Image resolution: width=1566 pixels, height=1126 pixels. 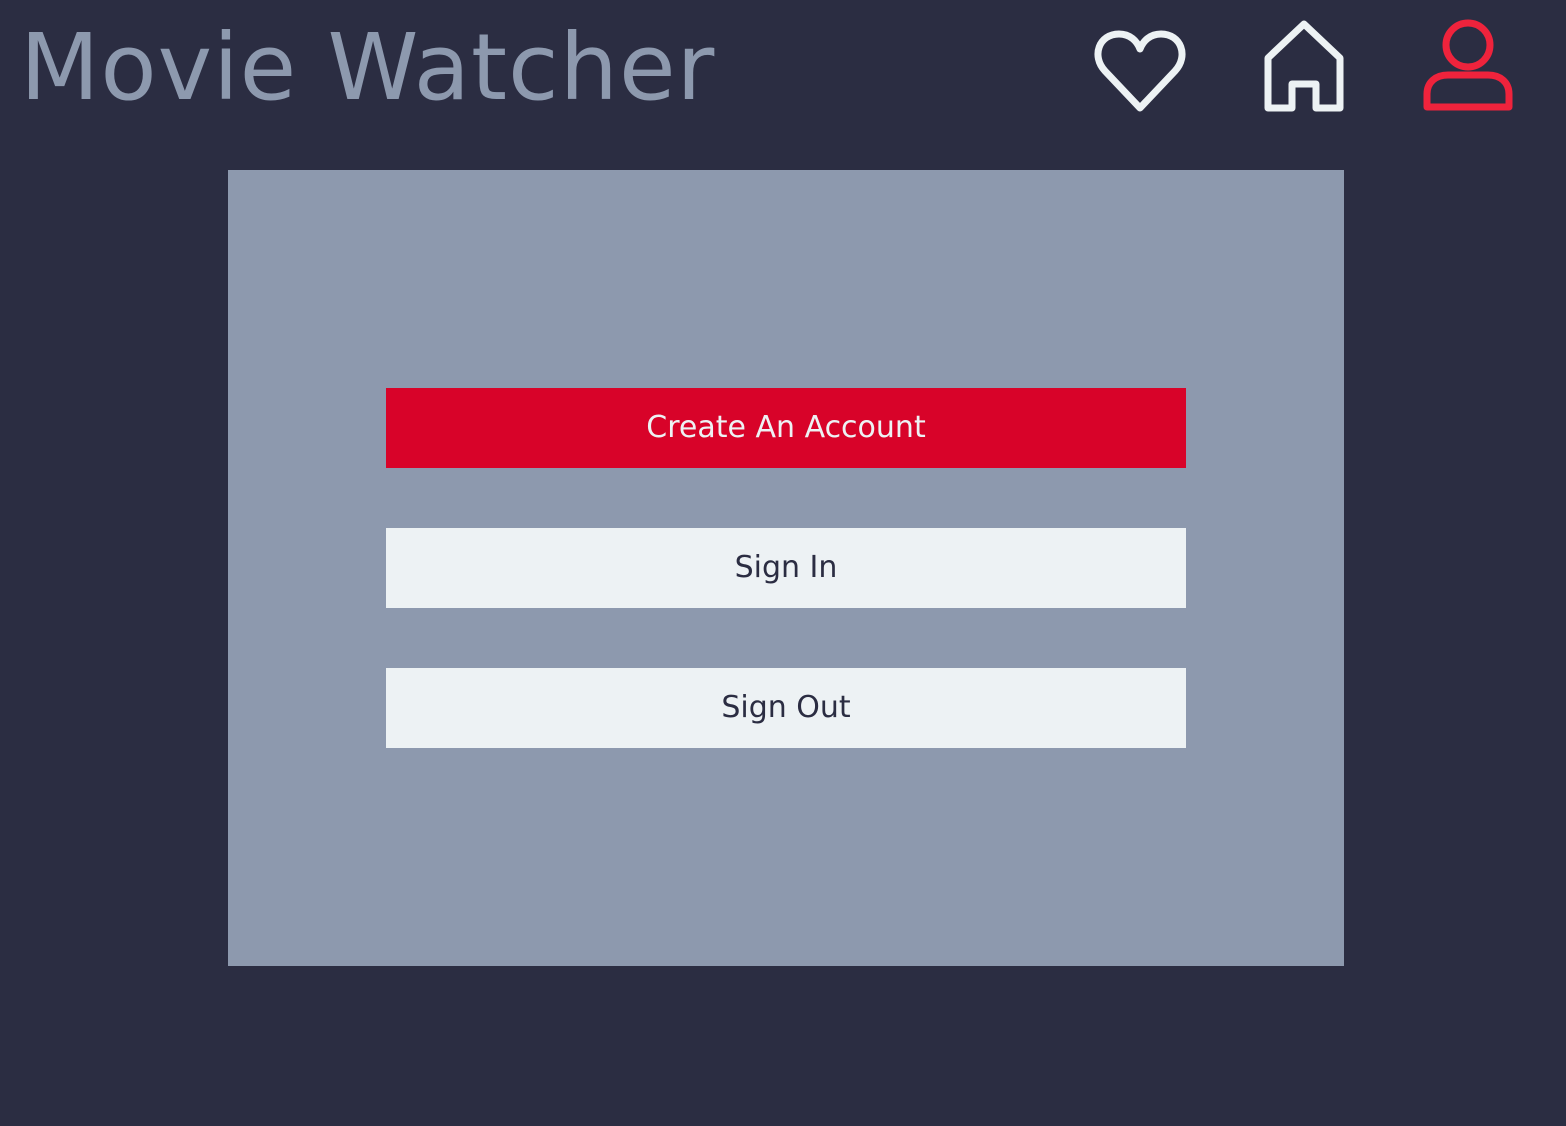 I want to click on home-nav-button, so click(x=1304, y=66).